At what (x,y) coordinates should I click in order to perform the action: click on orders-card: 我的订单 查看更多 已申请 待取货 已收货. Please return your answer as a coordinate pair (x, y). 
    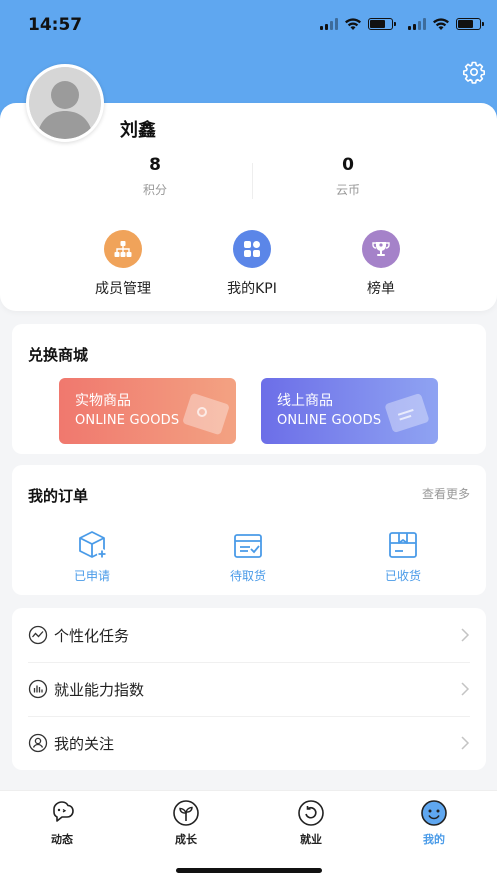
    Looking at the image, I should click on (249, 530).